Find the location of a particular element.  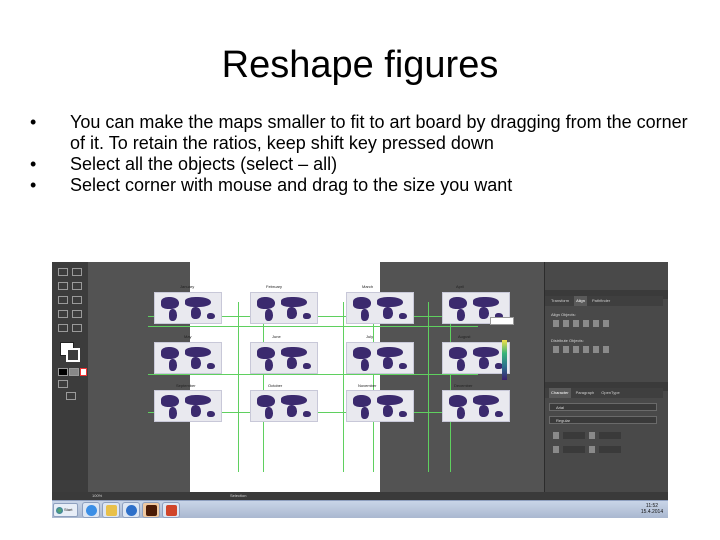

tab-pathfinder: Pathfinder is located at coordinates (601, 301).